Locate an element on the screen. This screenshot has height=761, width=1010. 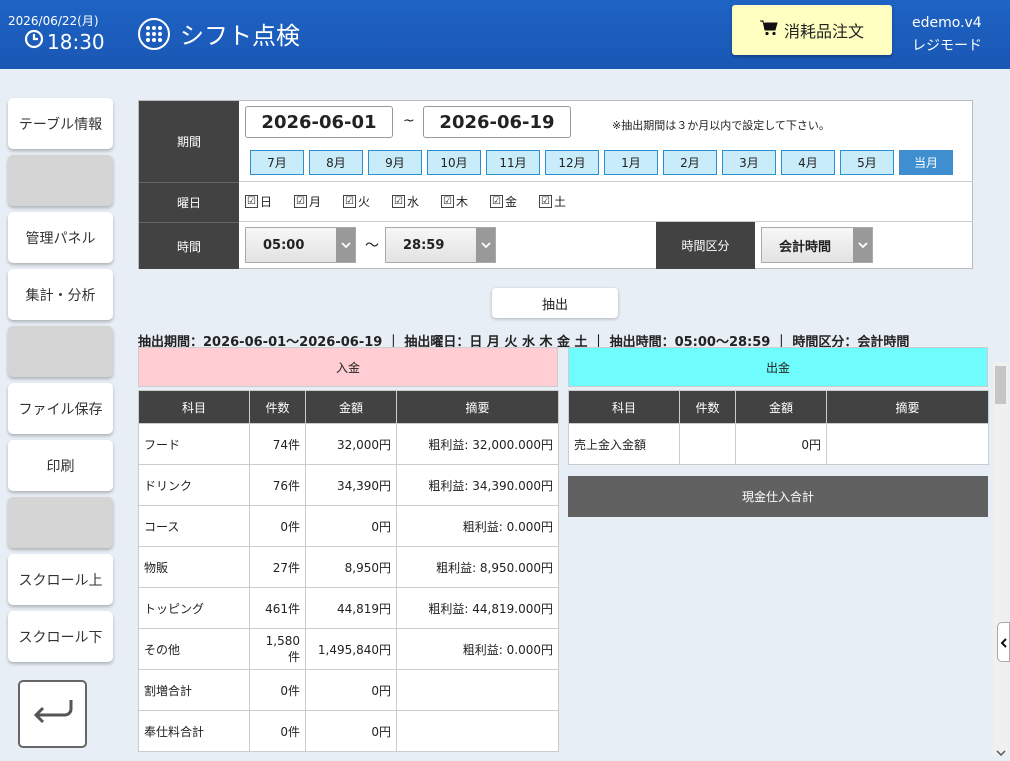
cell-count: 76件 is located at coordinates (277, 485).